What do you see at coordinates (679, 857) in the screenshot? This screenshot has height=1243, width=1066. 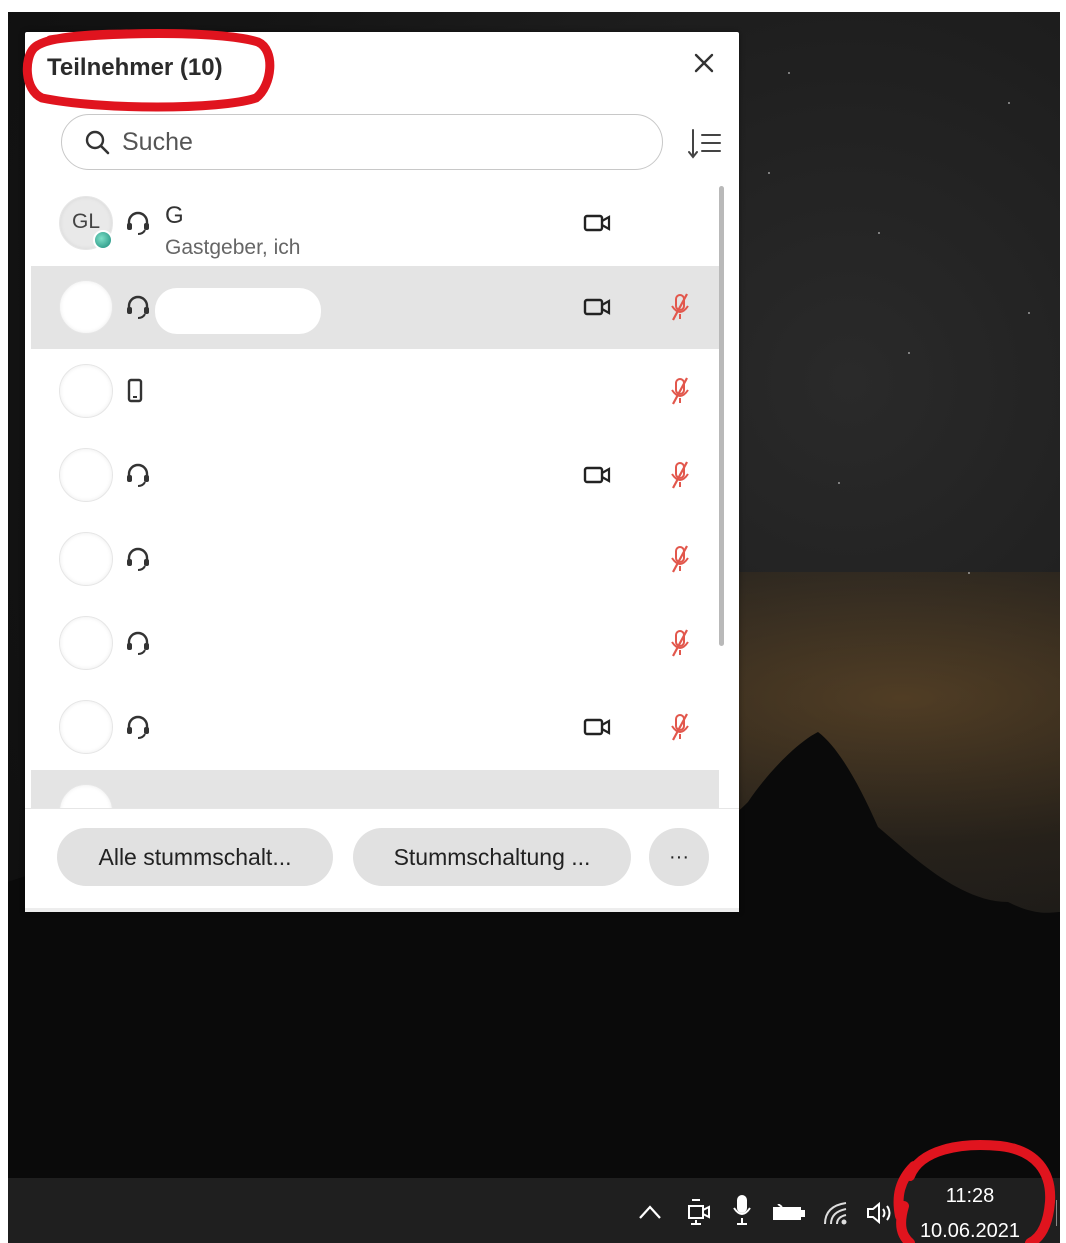 I see `more-options-button: ···` at bounding box center [679, 857].